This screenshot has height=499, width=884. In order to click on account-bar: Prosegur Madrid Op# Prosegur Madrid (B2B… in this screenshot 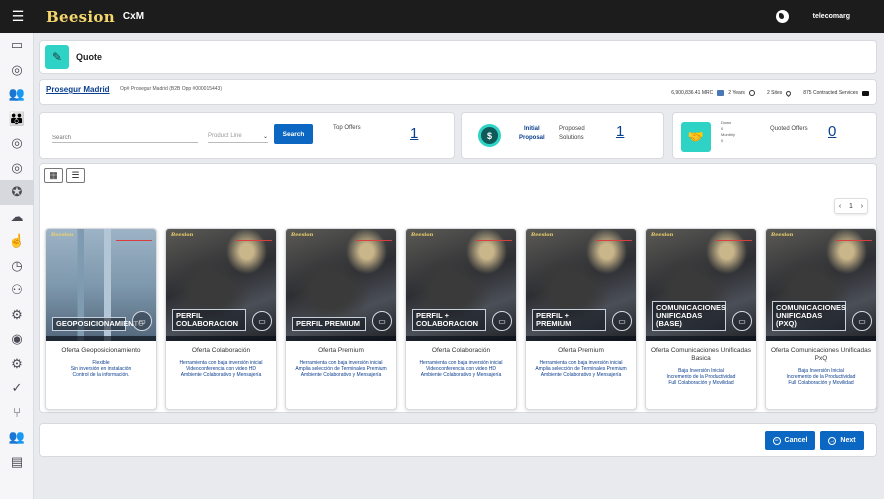, I will do `click(458, 92)`.